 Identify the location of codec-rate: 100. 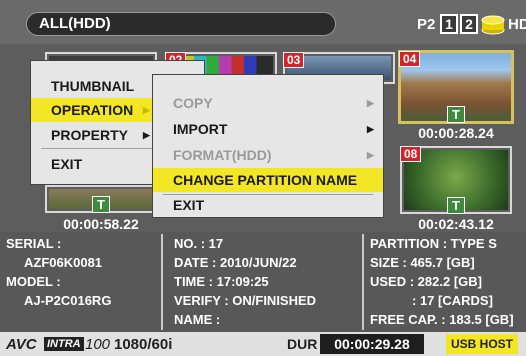
(98, 344).